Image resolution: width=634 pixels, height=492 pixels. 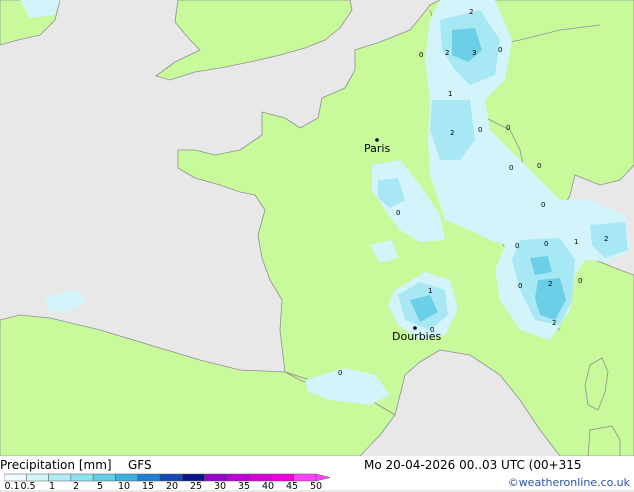 I want to click on legend-tick-label: 20, so click(x=172, y=486).